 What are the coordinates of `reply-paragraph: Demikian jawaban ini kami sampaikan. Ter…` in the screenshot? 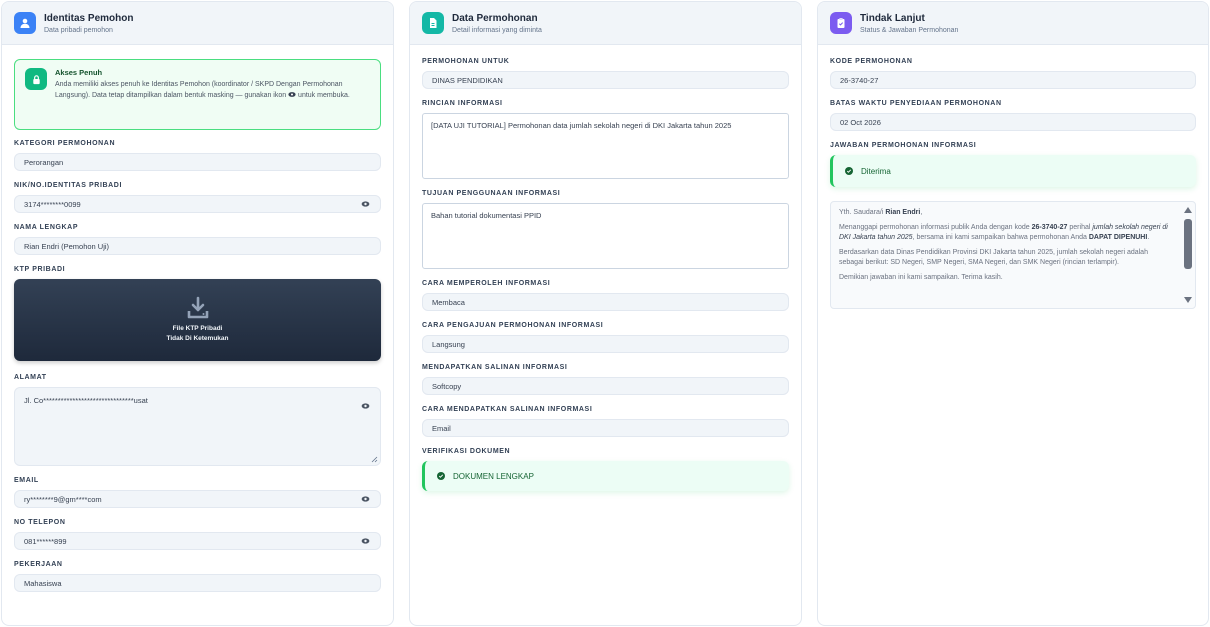 It's located at (921, 277).